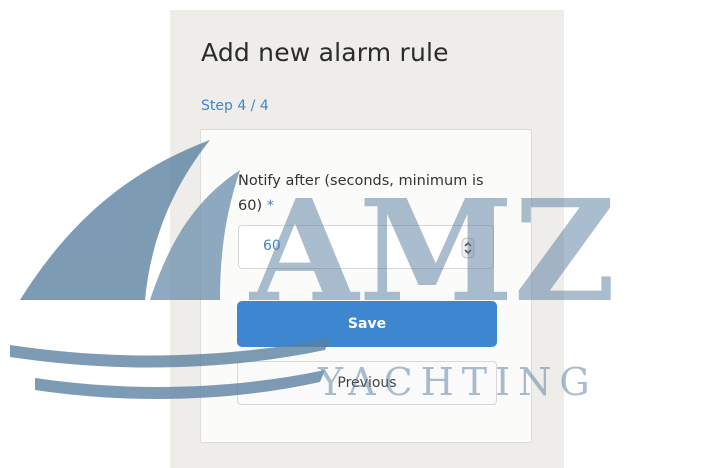 This screenshot has width=721, height=468. Describe the element at coordinates (235, 106) in the screenshot. I see `step-indicator: Step 4 / 4` at that location.